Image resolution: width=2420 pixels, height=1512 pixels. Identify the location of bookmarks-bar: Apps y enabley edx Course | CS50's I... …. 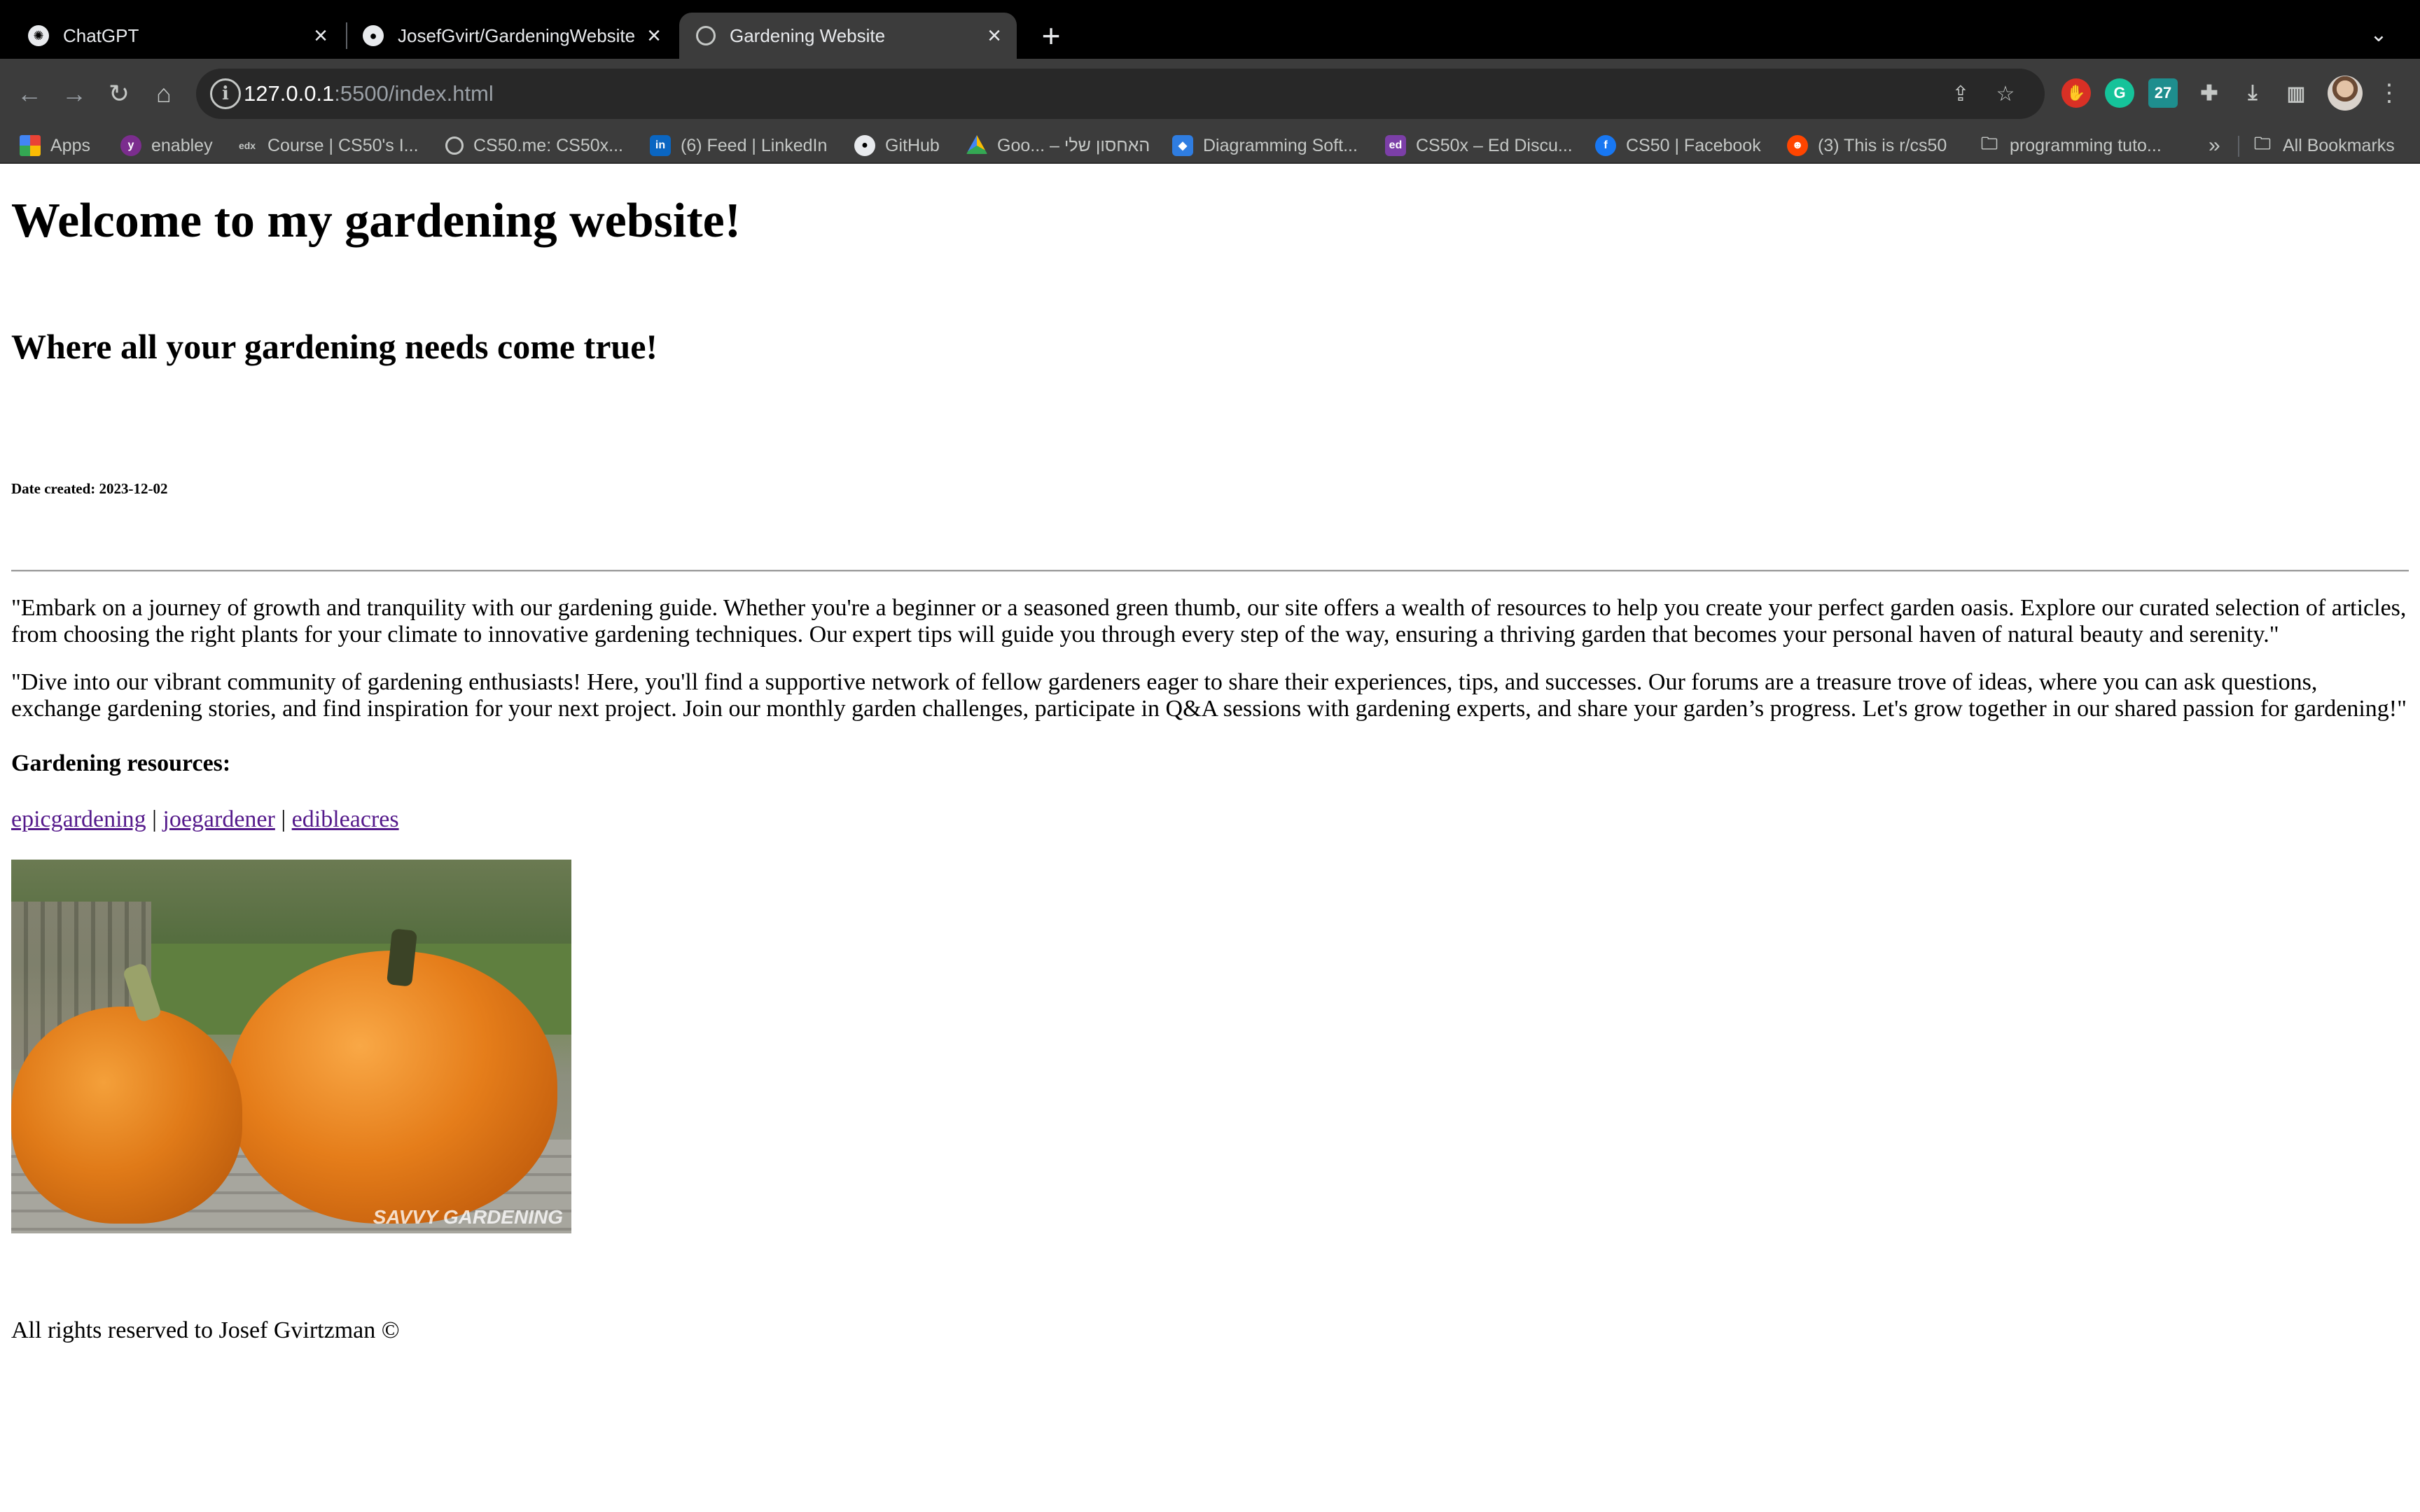
(1210, 146).